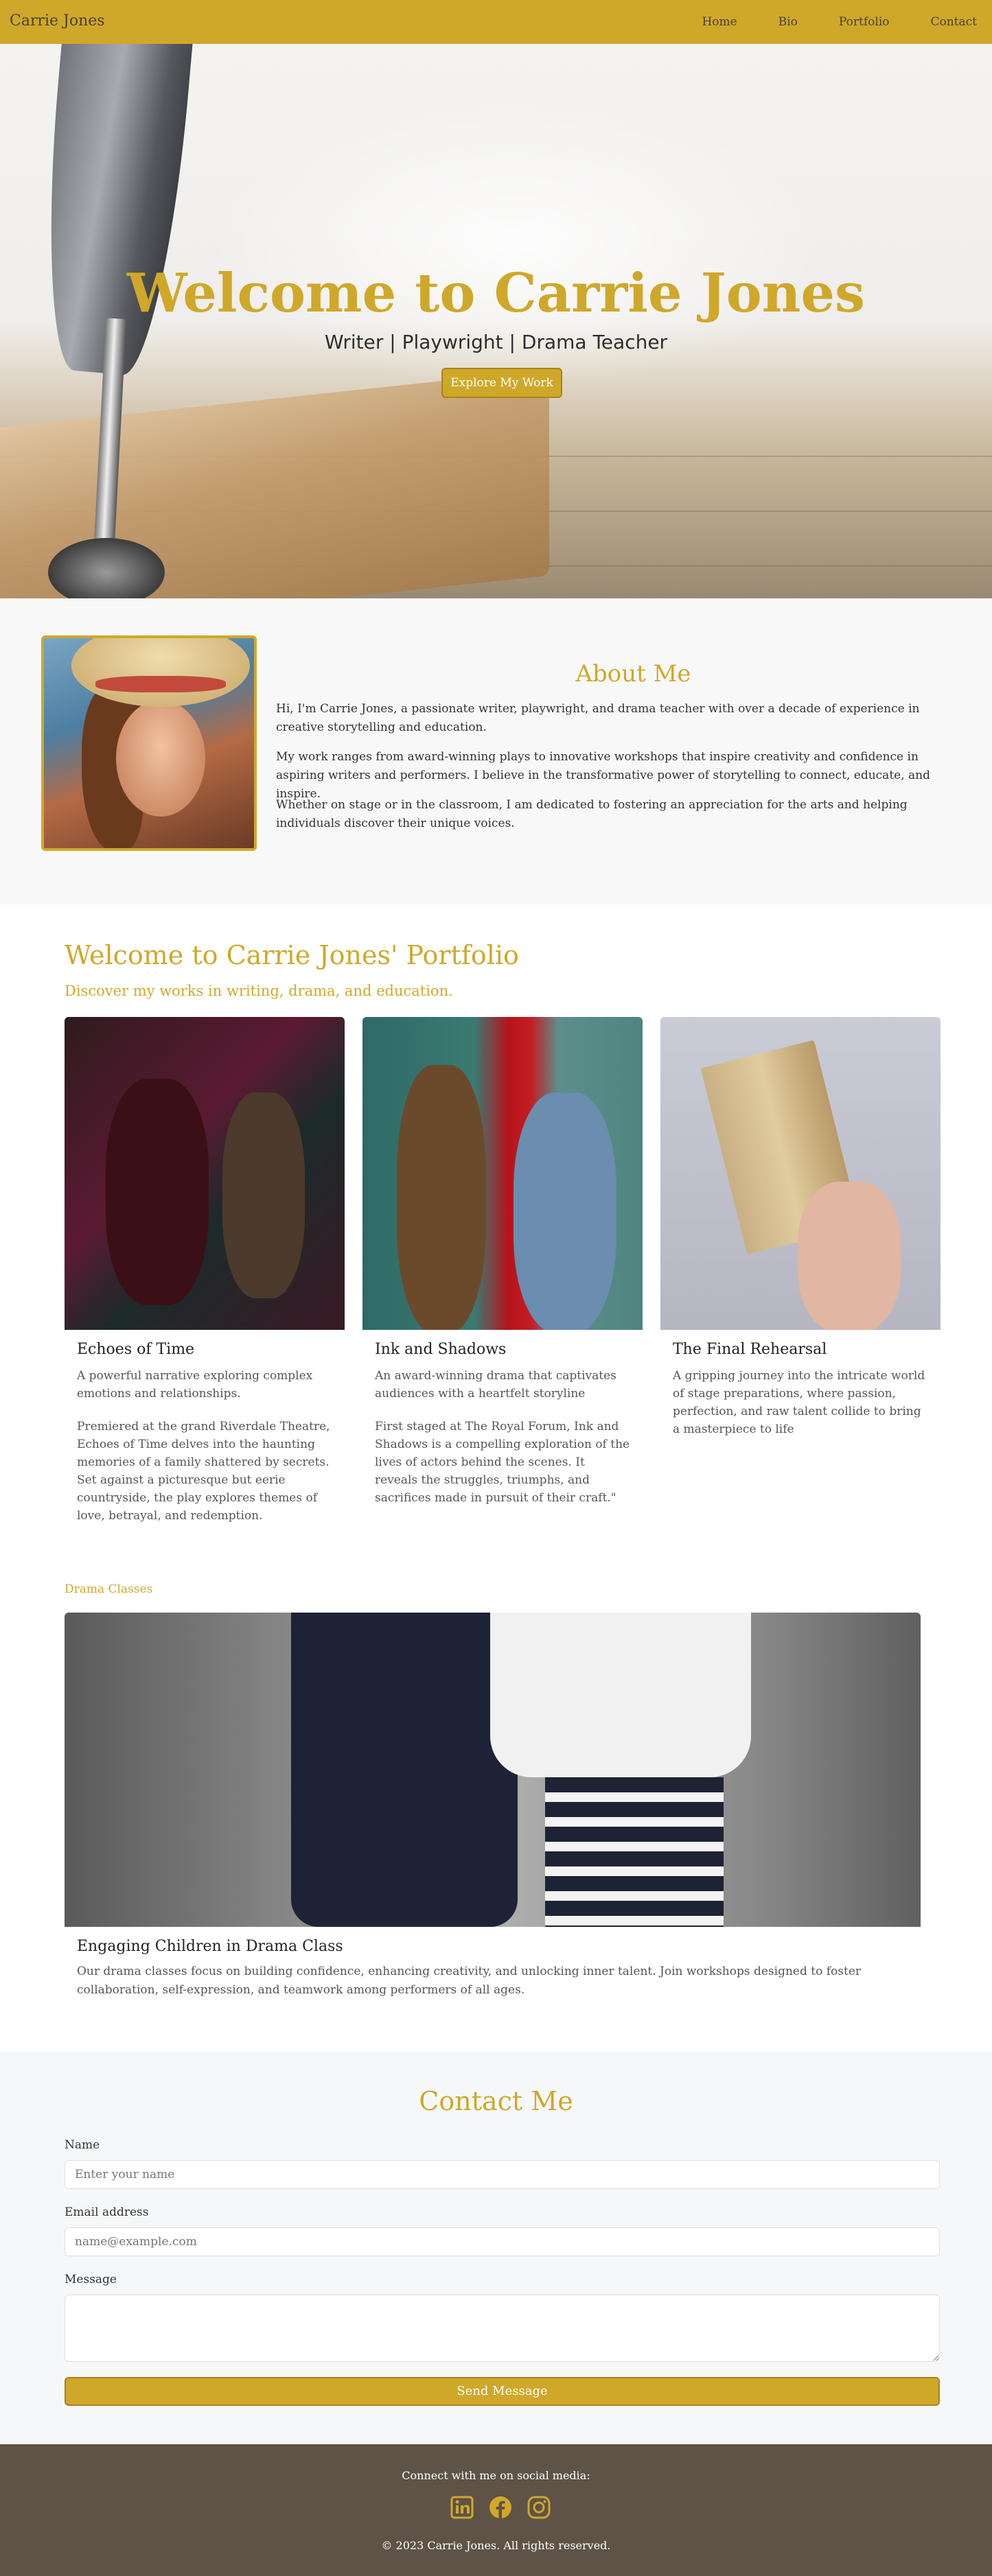 The image size is (992, 2576). What do you see at coordinates (160, 684) in the screenshot?
I see `portrait-hatband` at bounding box center [160, 684].